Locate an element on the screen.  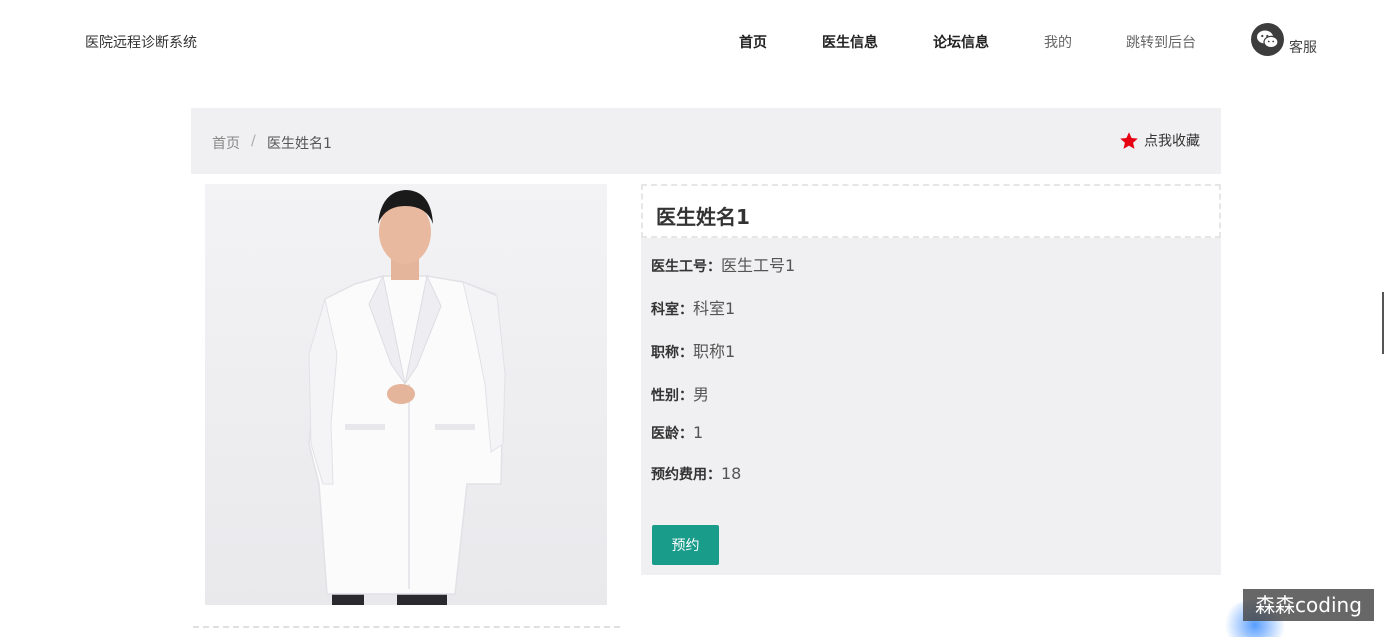
years-label: 医龄： is located at coordinates (672, 434).